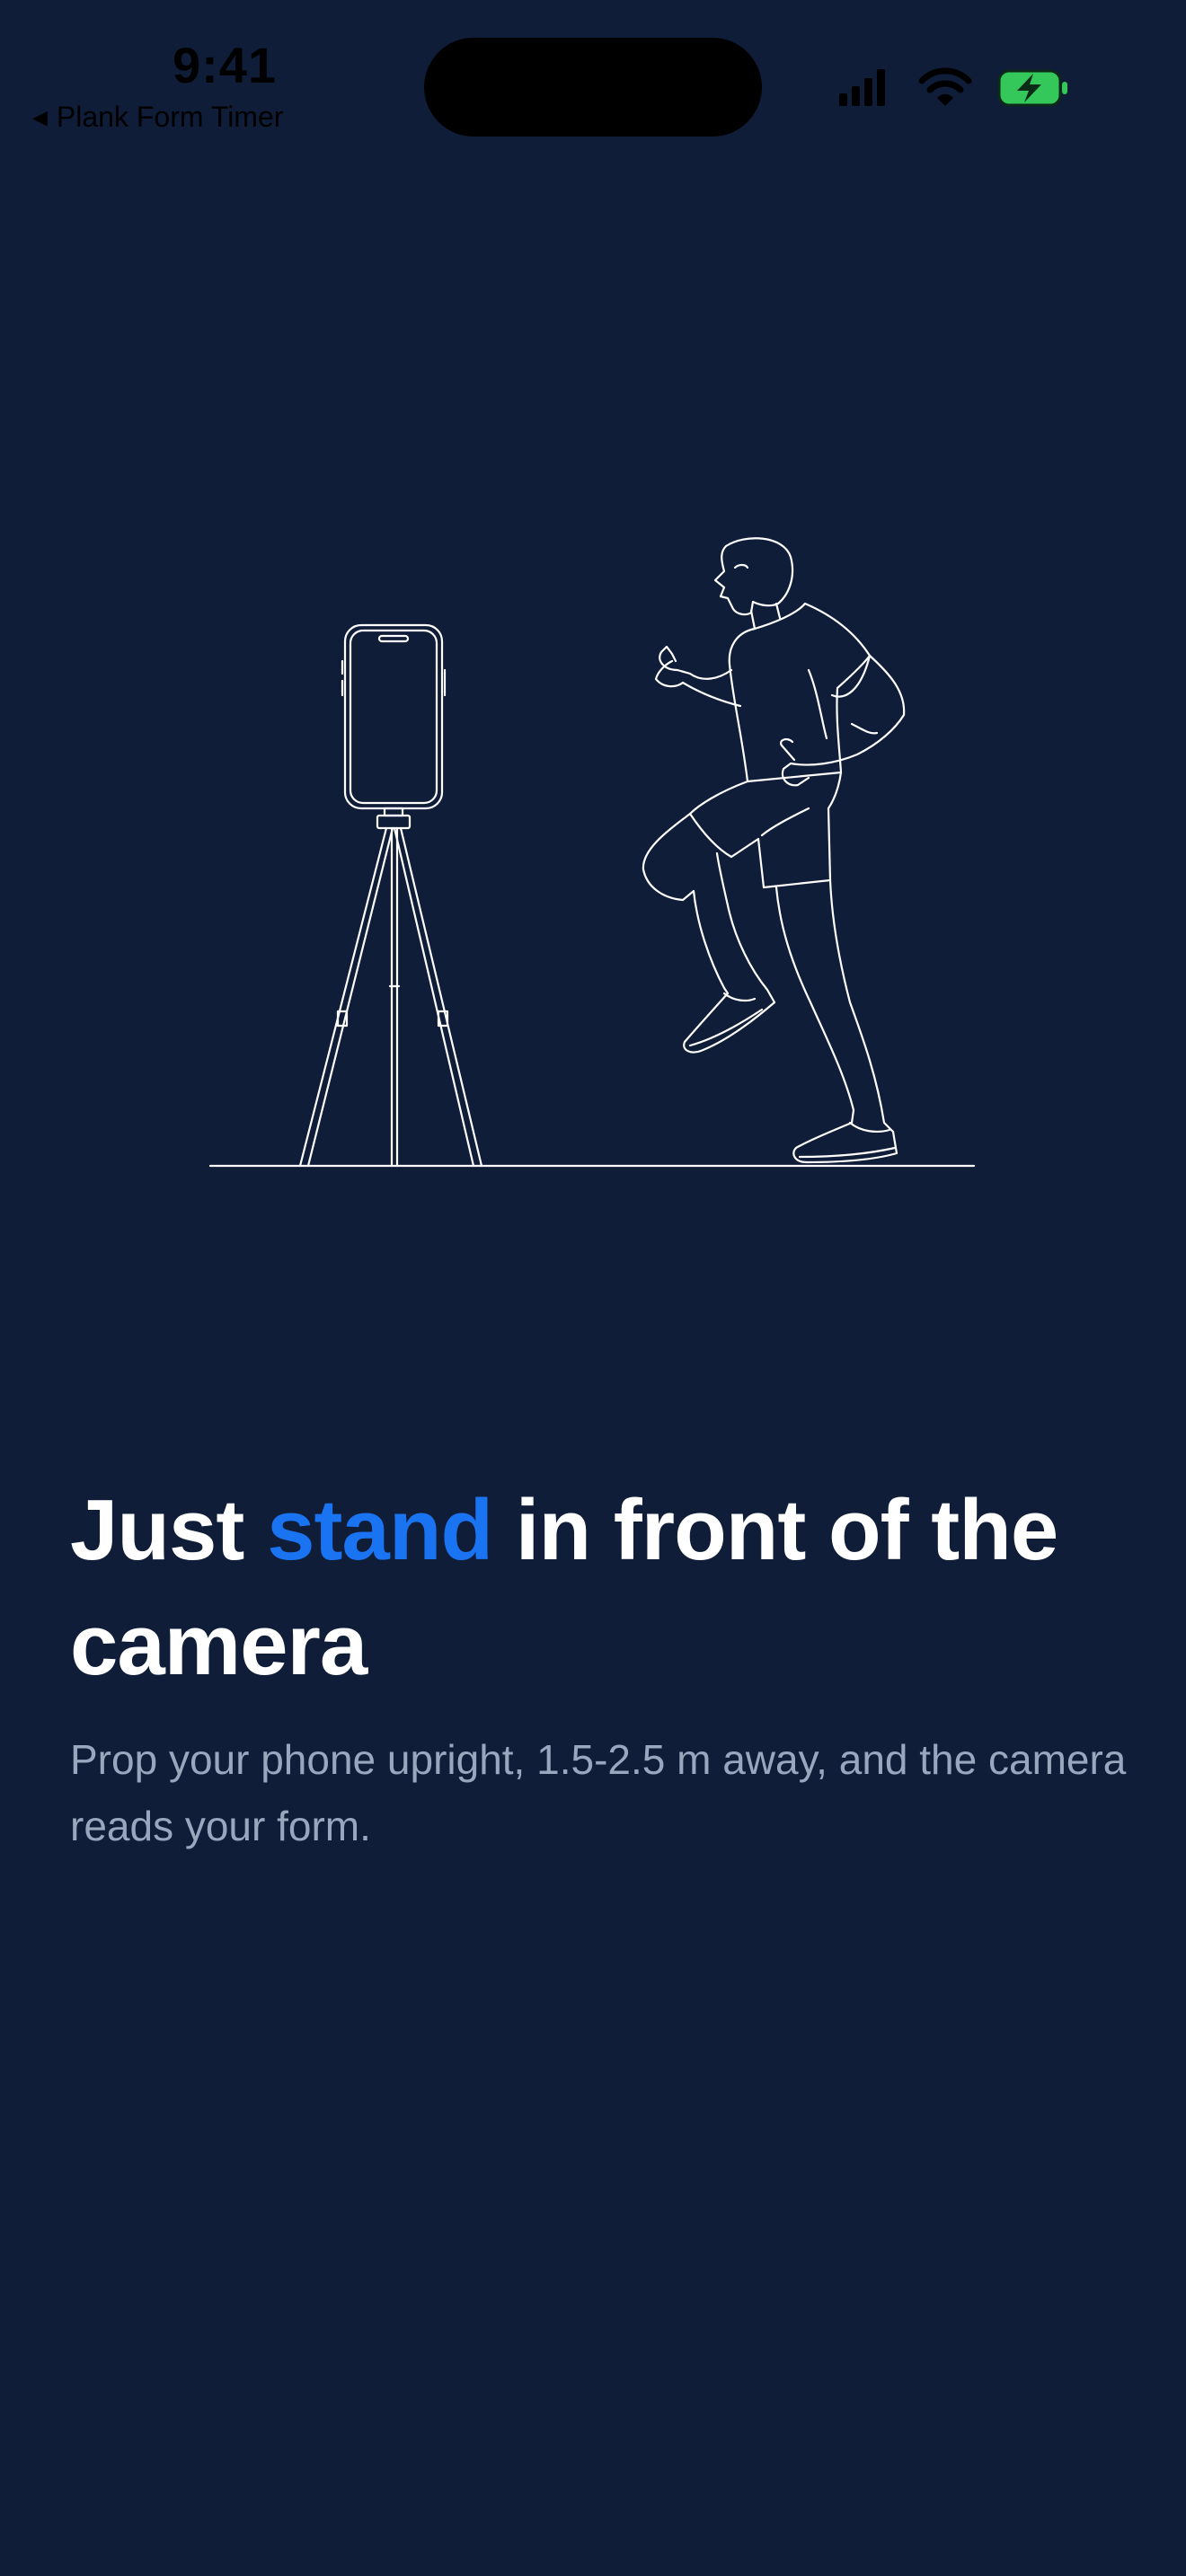  Describe the element at coordinates (1032, 88) in the screenshot. I see `battery-charging-icon` at that location.